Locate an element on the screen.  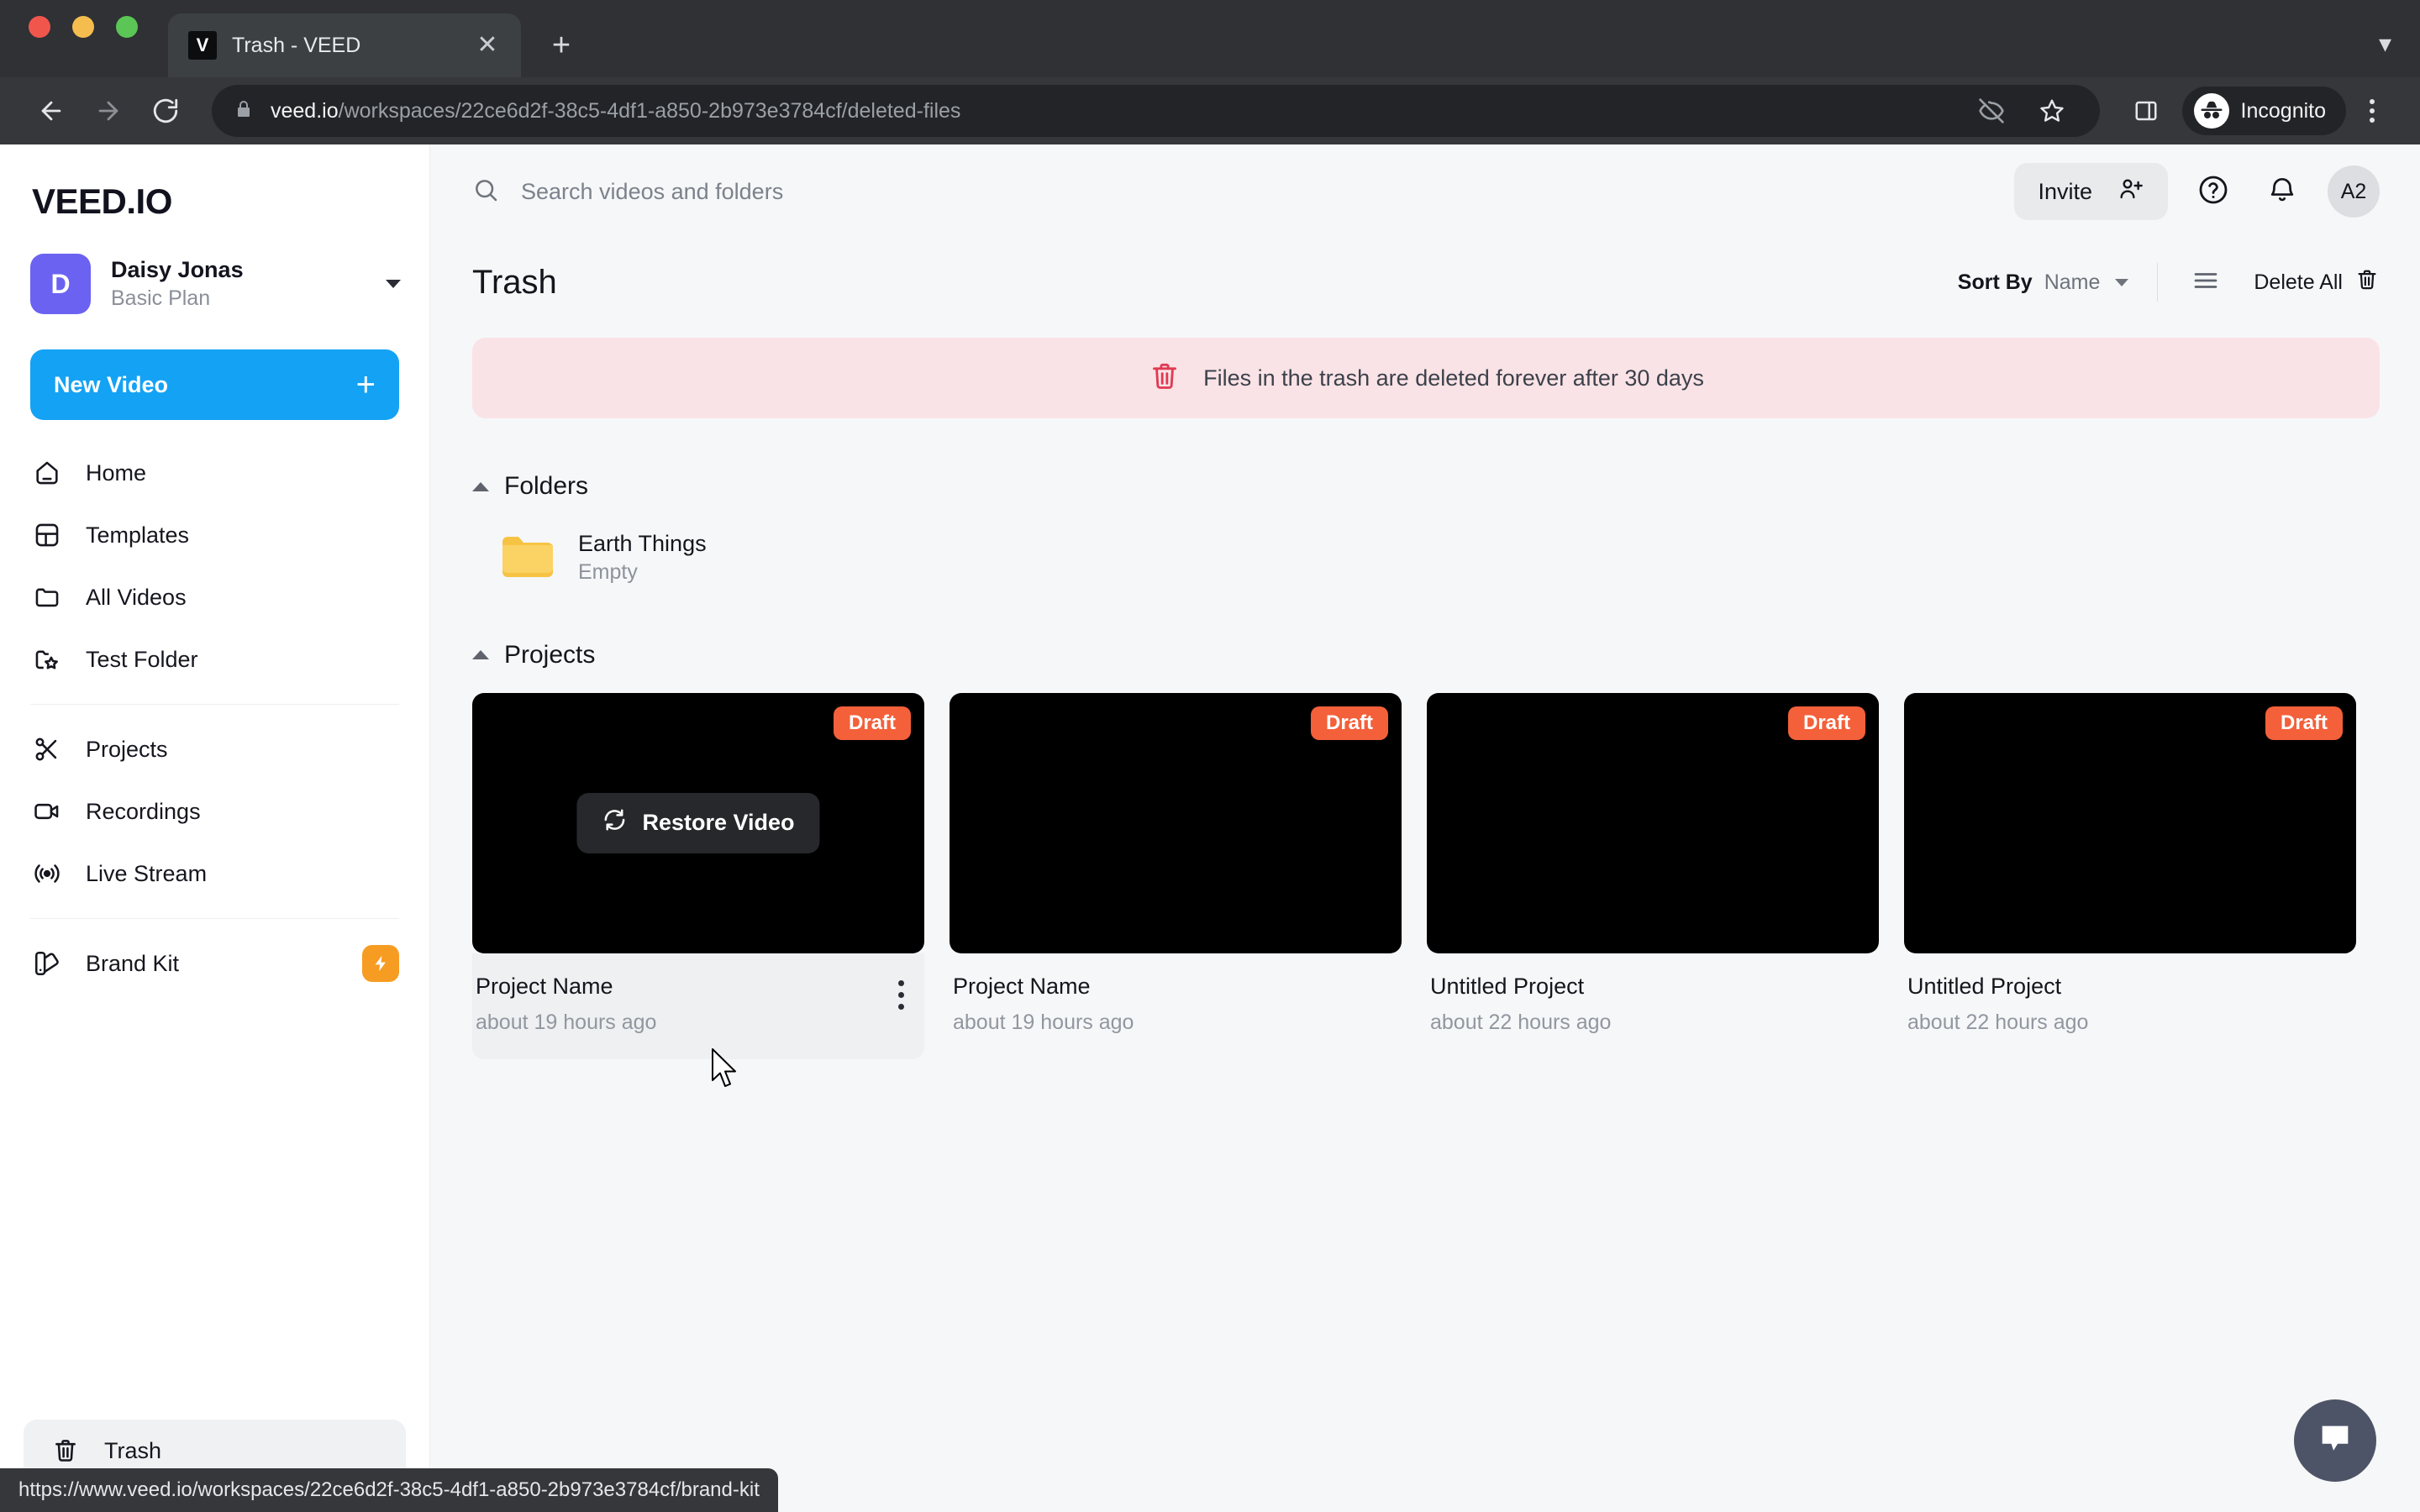
tab-list-chevron-down-icon: ▾ is located at coordinates (2385, 44).